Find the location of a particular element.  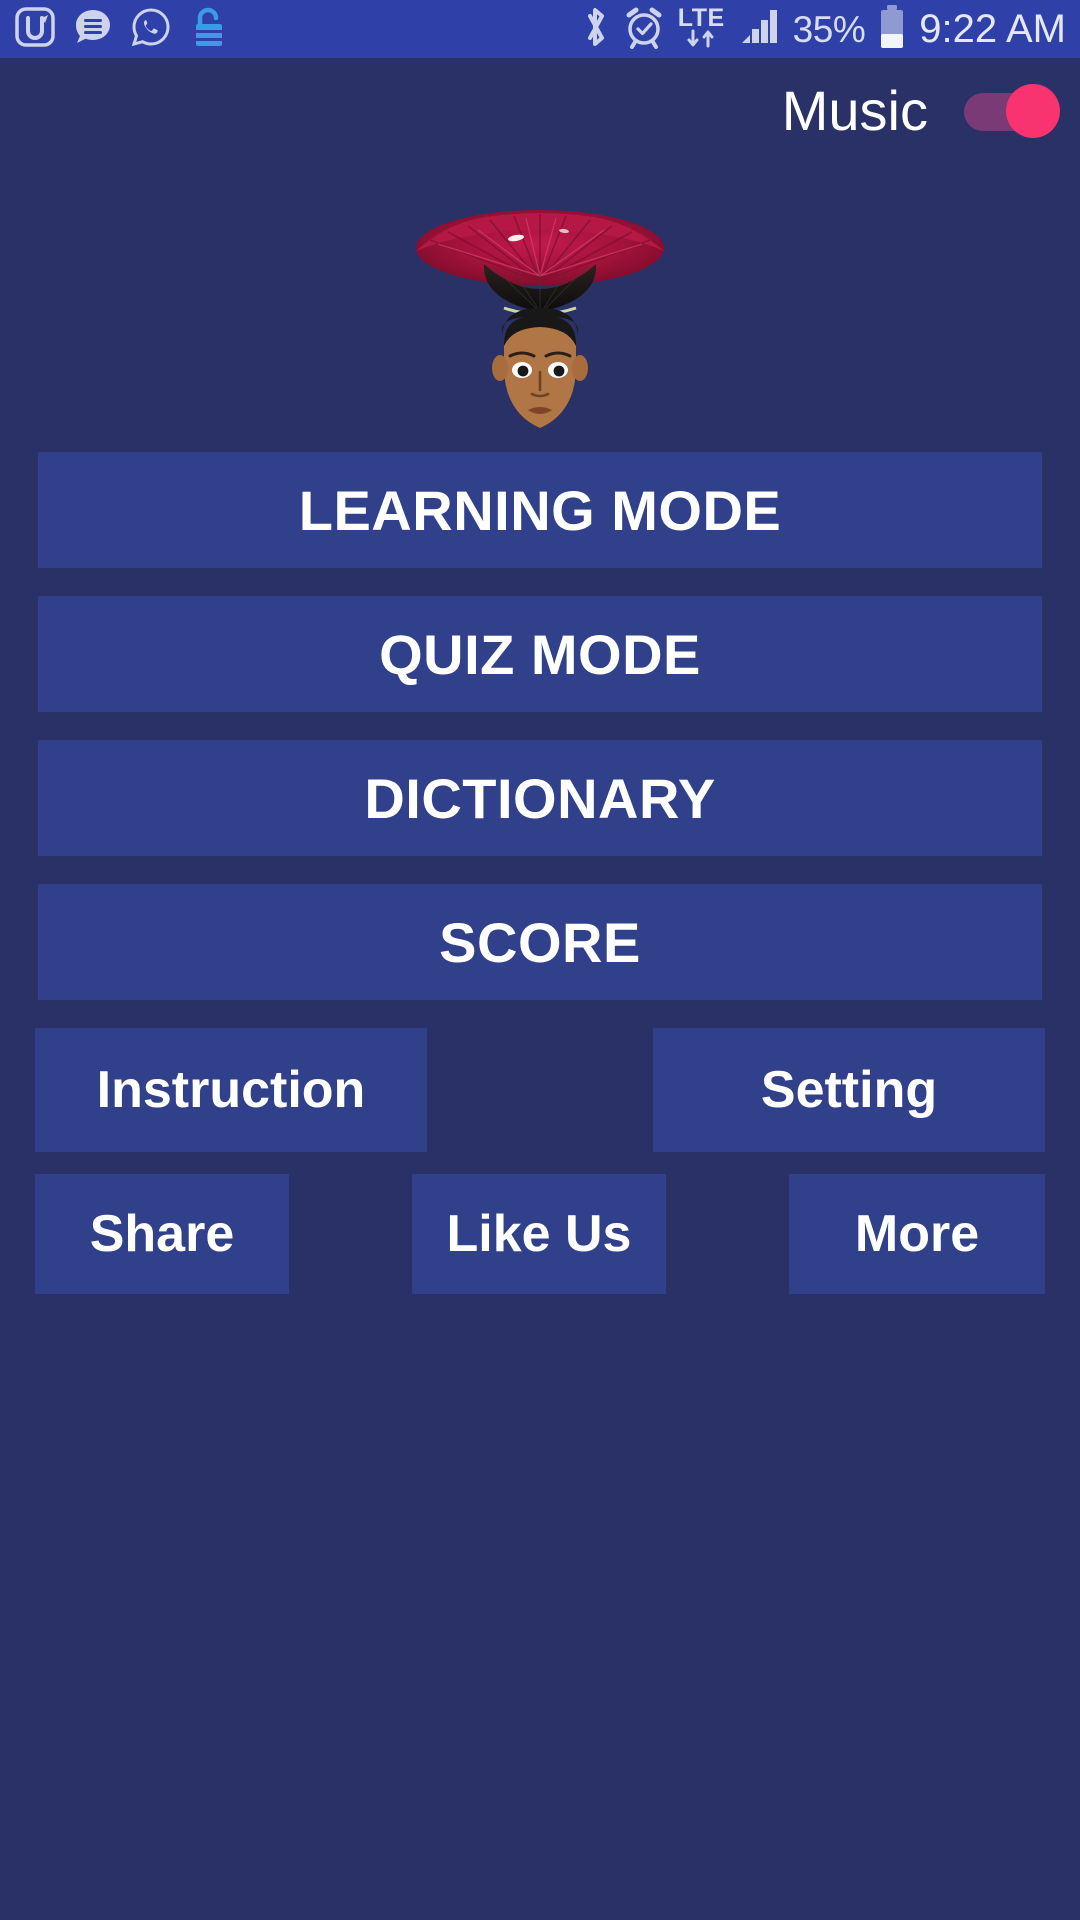

signal-bars-icon is located at coordinates (759, 29).